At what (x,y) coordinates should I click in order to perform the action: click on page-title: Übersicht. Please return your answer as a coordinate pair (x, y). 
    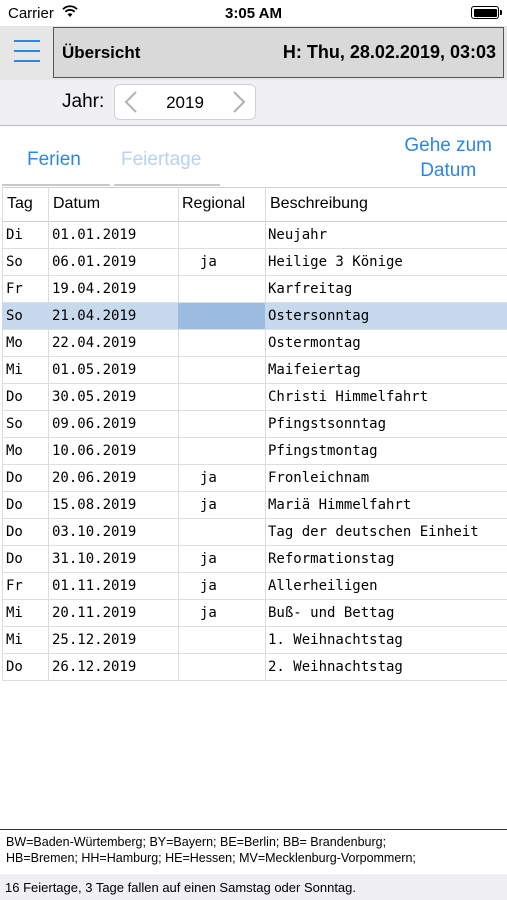
    Looking at the image, I should click on (101, 52).